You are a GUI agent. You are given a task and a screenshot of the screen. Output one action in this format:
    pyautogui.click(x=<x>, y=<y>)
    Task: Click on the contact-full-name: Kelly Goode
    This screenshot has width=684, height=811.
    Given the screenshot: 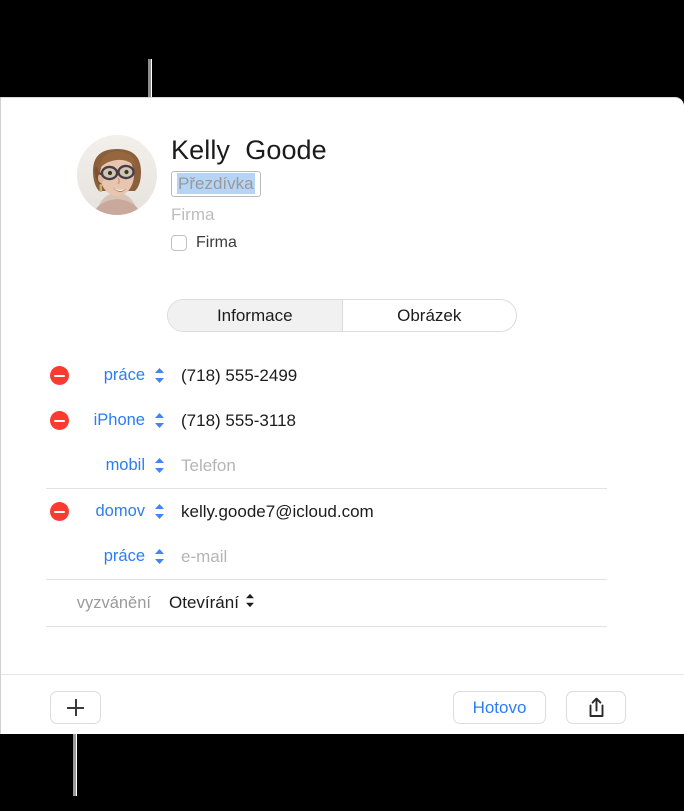 What is the action you would take?
    pyautogui.click(x=391, y=150)
    